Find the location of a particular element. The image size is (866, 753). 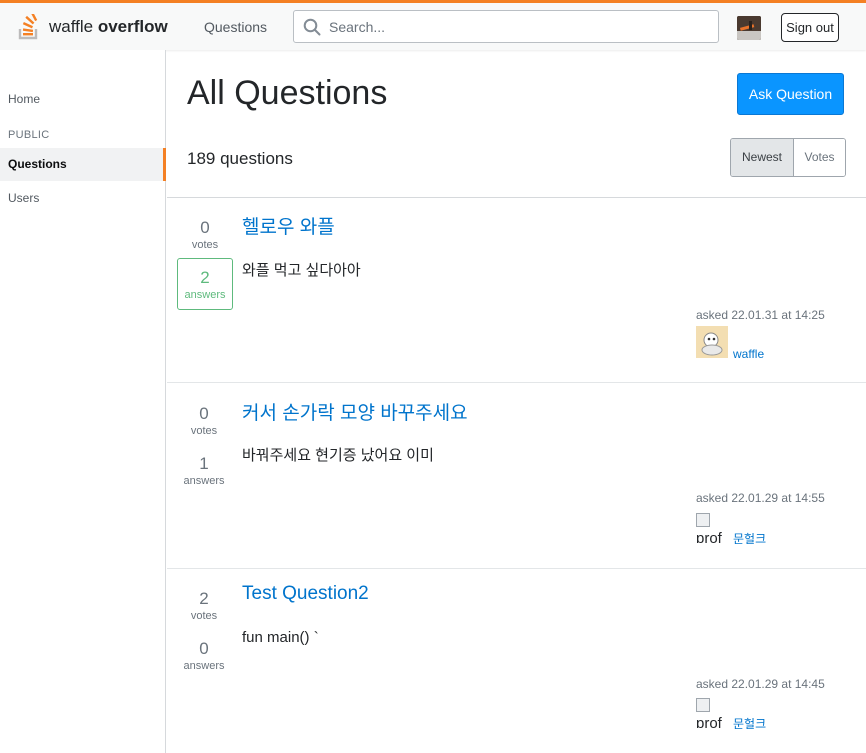

nav-questions-link: Questions is located at coordinates (235, 27).